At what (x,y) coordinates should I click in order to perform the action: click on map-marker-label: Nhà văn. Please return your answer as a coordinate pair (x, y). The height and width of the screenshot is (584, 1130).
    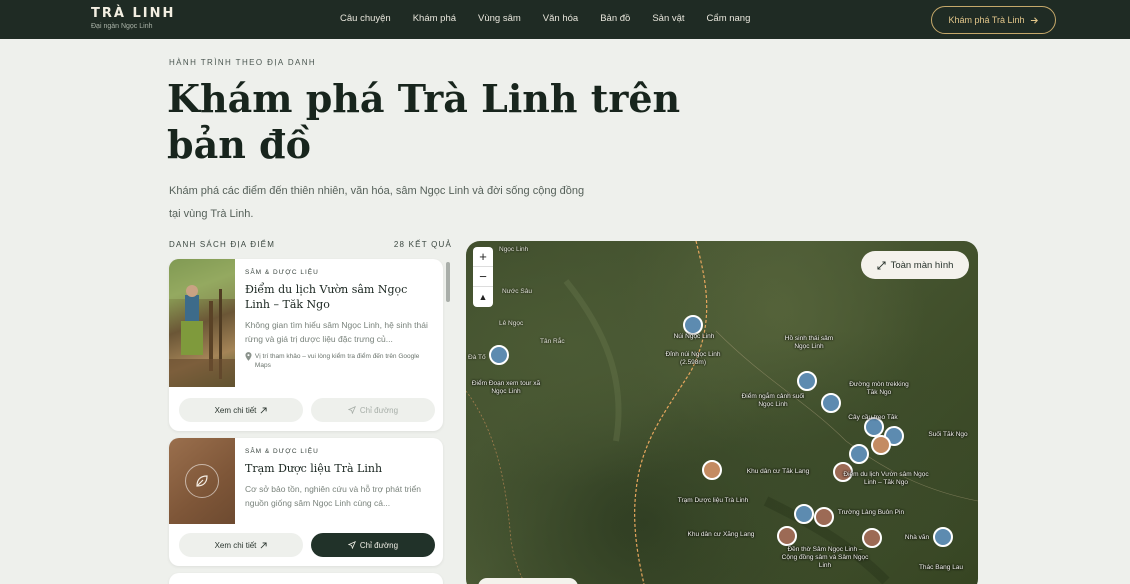
    Looking at the image, I should click on (917, 537).